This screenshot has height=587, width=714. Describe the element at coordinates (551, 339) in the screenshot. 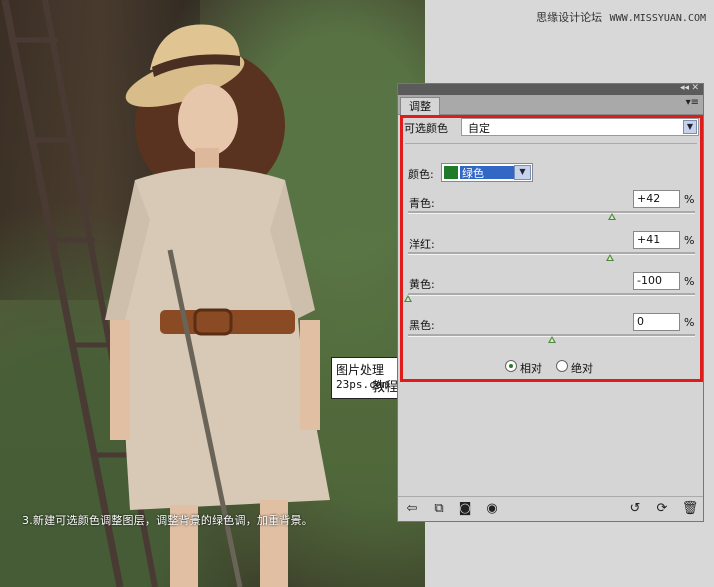

I see `black-slider-thumb` at that location.